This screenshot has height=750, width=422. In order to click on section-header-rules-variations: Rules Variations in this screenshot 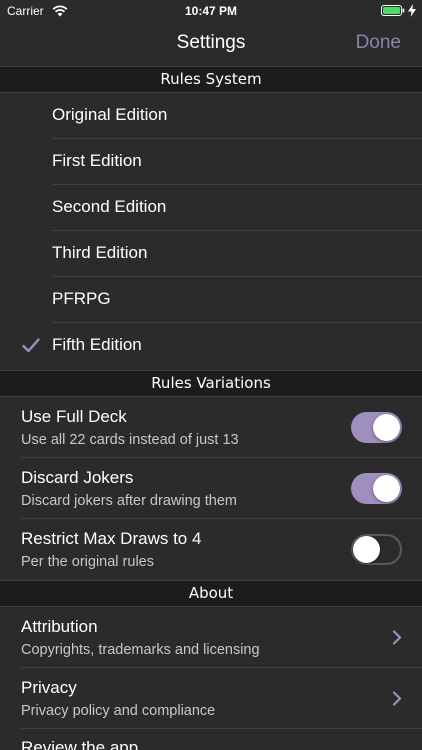, I will do `click(211, 383)`.